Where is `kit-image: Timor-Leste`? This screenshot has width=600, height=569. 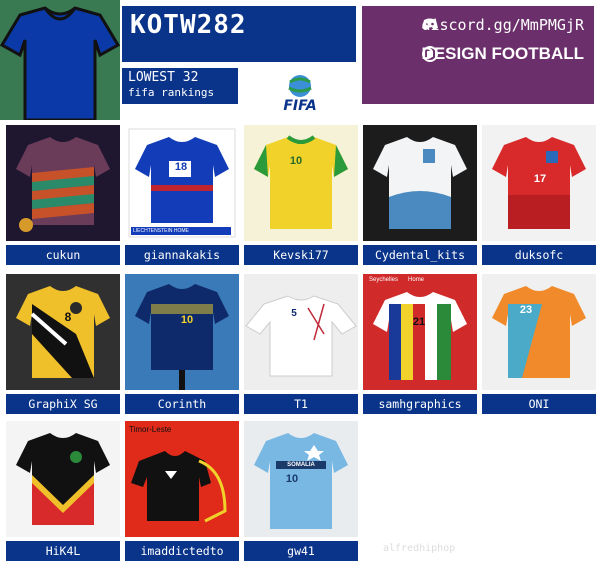
kit-image: Timor-Leste is located at coordinates (182, 479).